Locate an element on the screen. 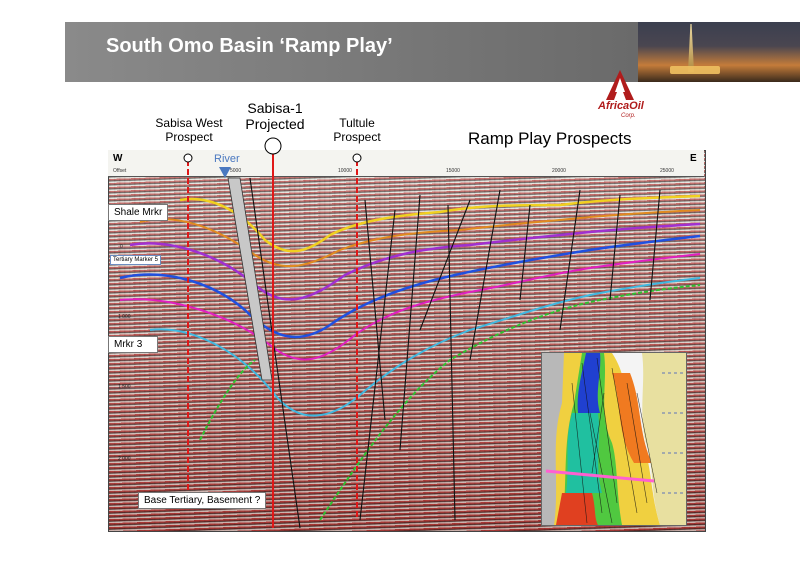 The height and width of the screenshot is (565, 800). fault-wedge is located at coordinates (250, 279).